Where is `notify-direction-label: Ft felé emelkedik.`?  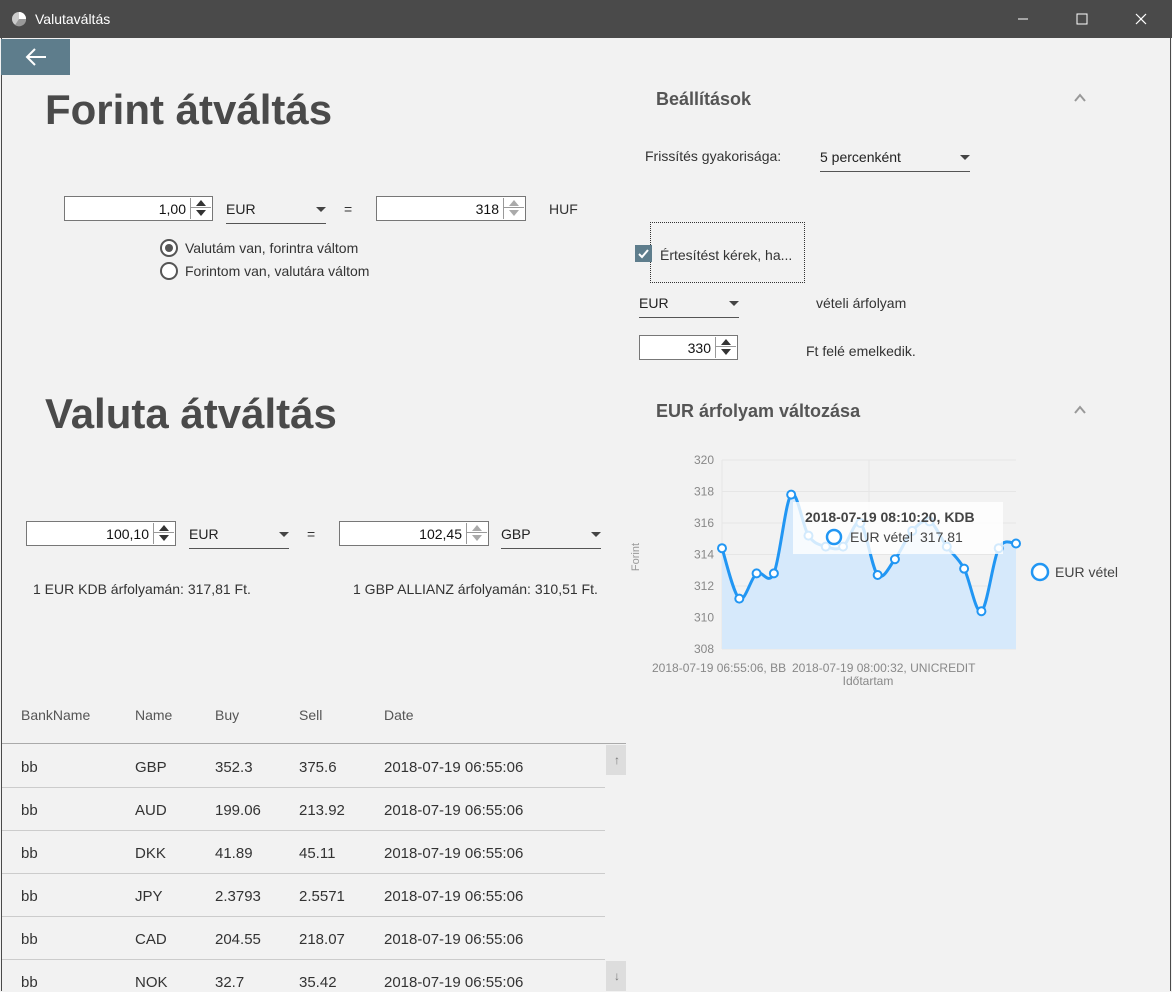
notify-direction-label: Ft felé emelkedik. is located at coordinates (861, 351).